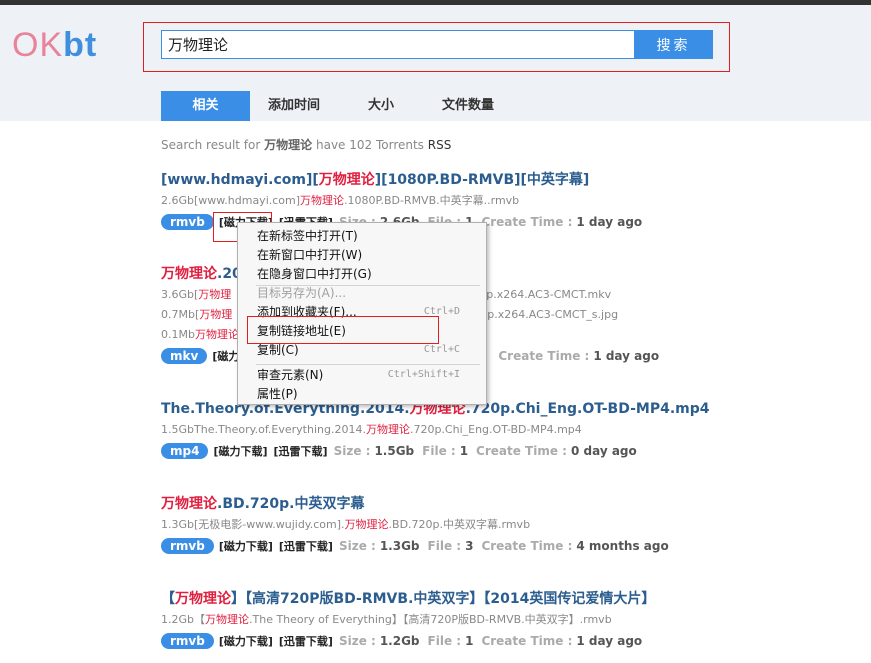  What do you see at coordinates (398, 44) in the screenshot?
I see `search-input` at bounding box center [398, 44].